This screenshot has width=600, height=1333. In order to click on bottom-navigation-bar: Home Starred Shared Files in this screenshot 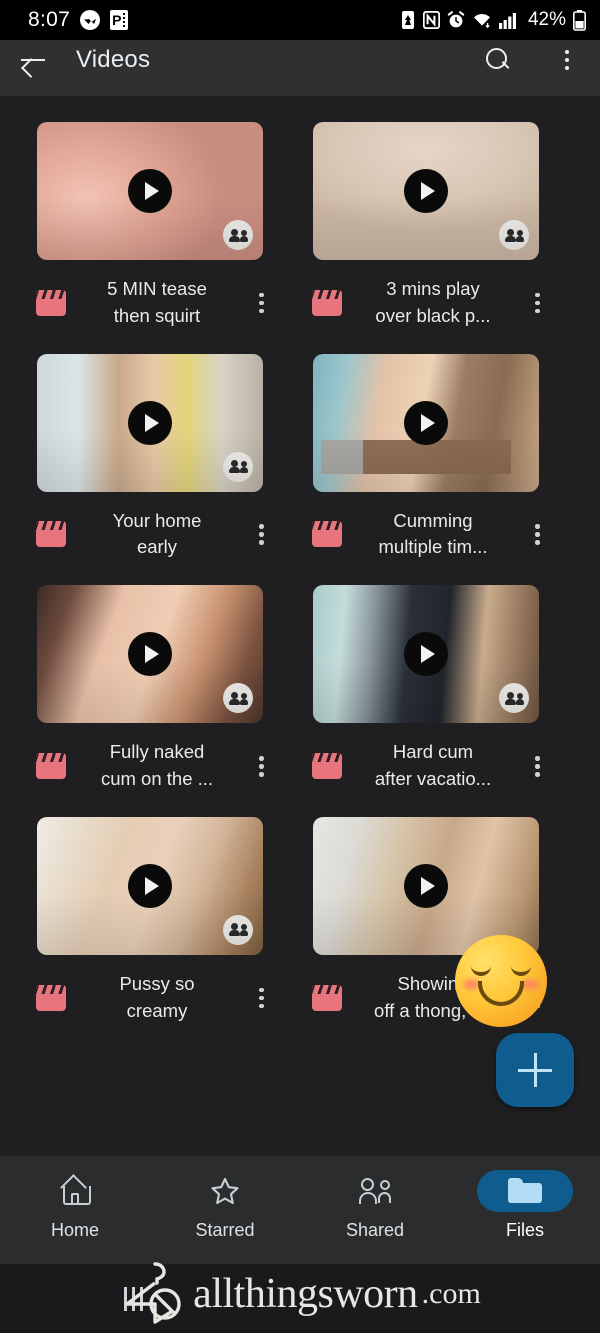, I will do `click(300, 1210)`.